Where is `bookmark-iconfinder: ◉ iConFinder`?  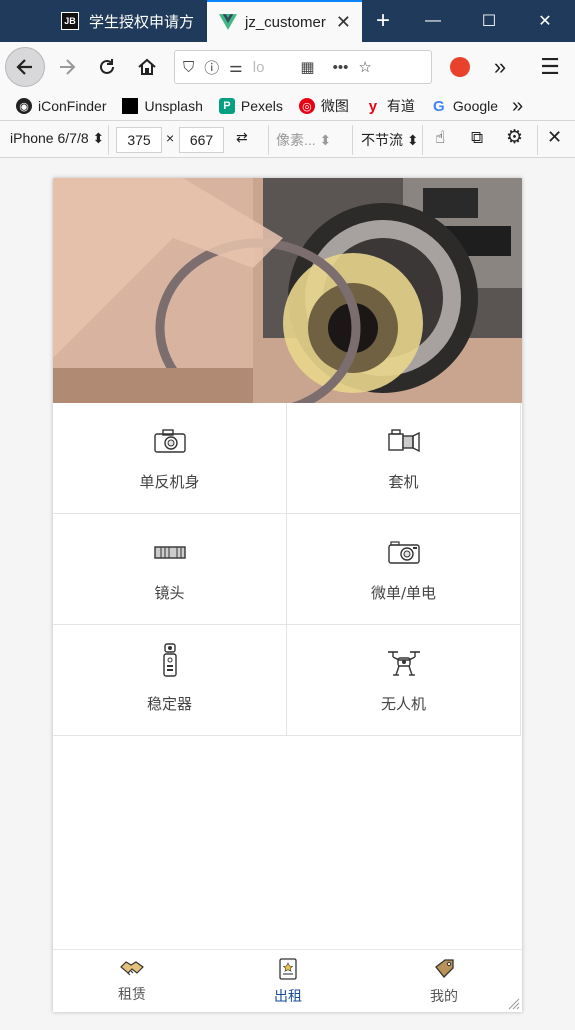
bookmark-iconfinder: ◉ iConFinder is located at coordinates (61, 106).